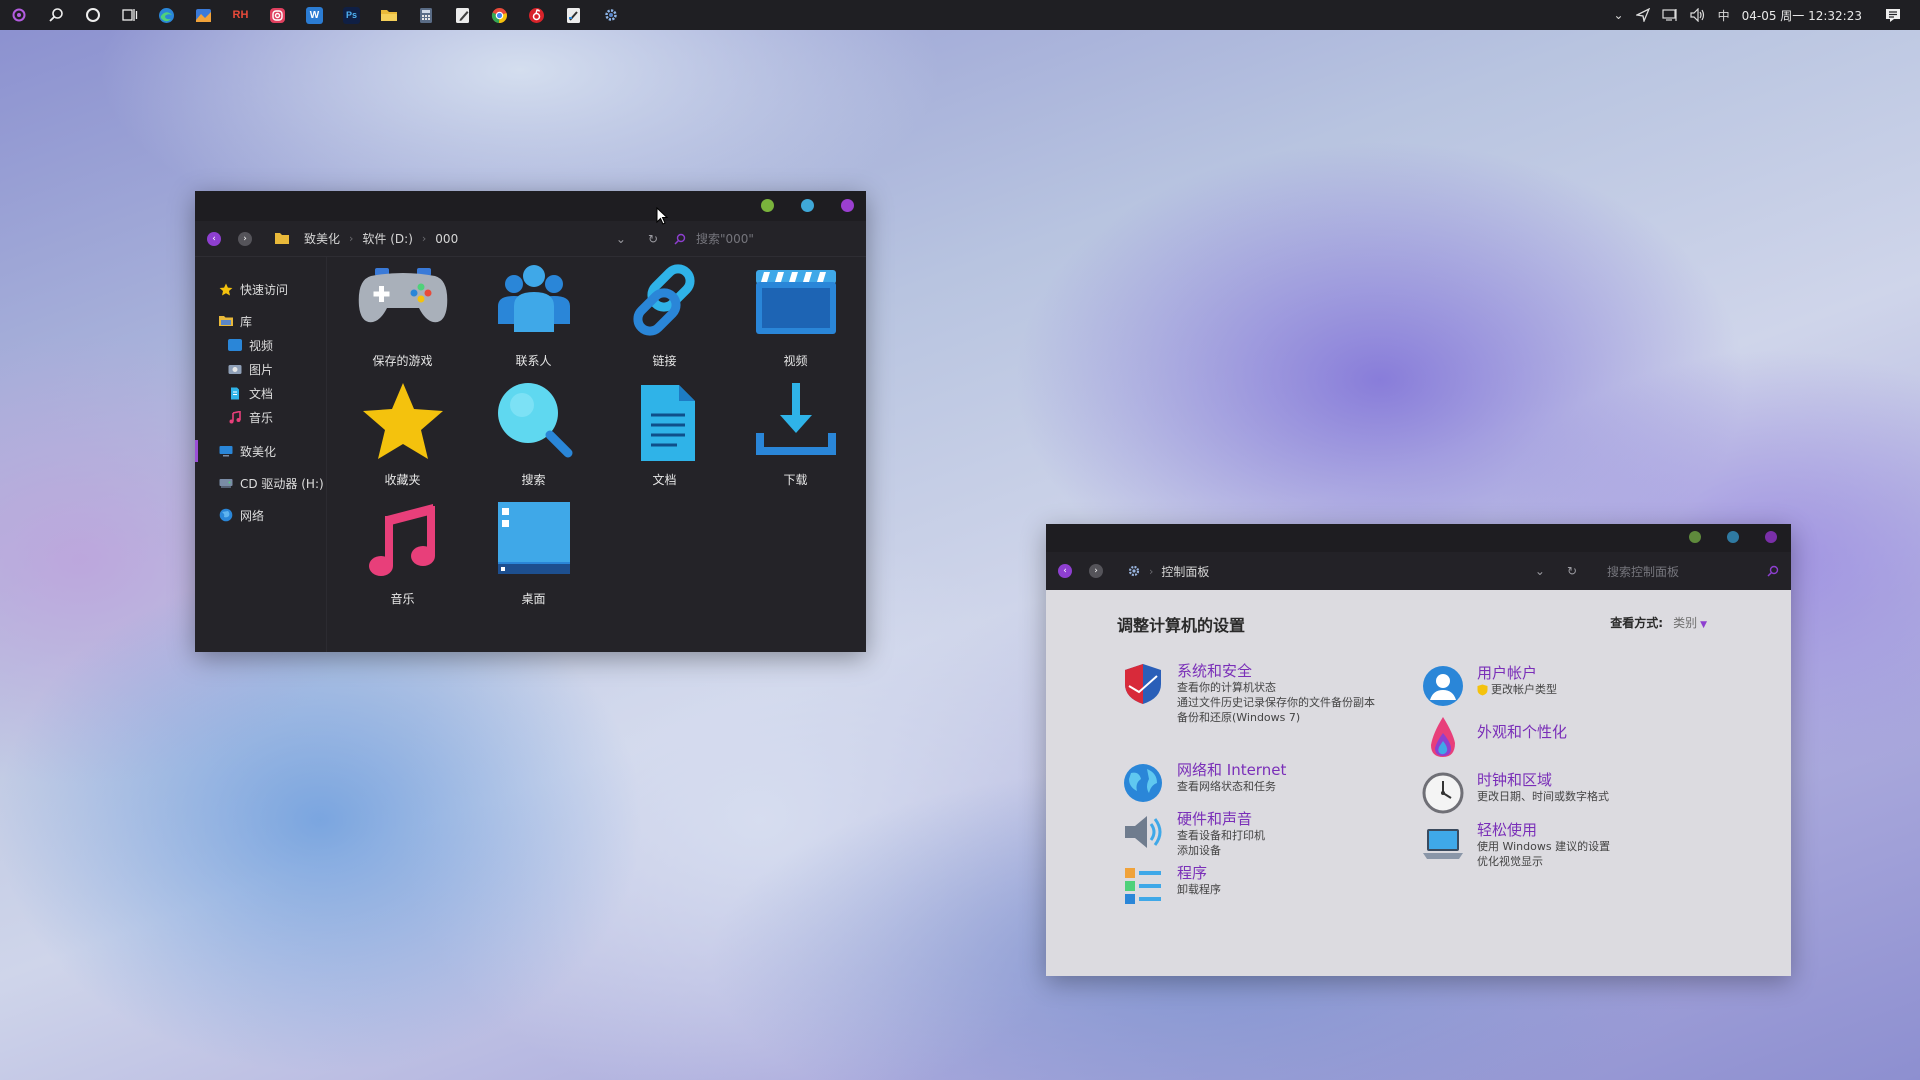 Image resolution: width=1920 pixels, height=1080 pixels. Describe the element at coordinates (260, 289) in the screenshot. I see `sidebar-item-quick-access: 快速访问` at that location.